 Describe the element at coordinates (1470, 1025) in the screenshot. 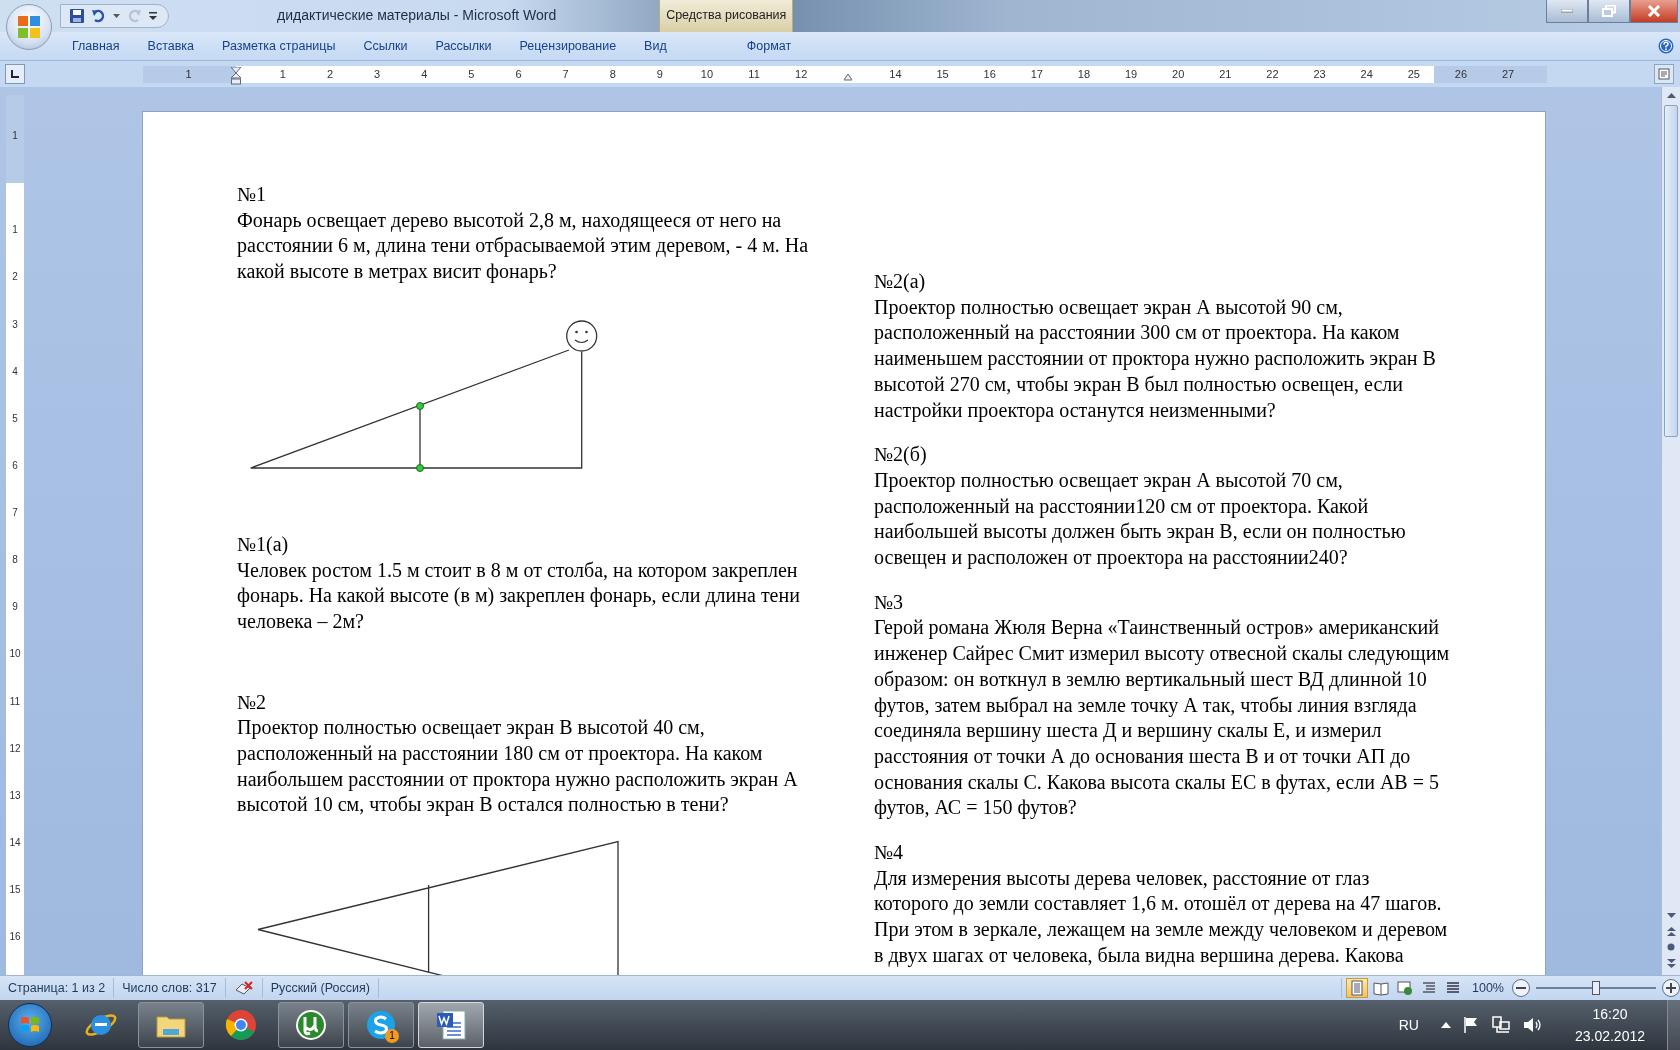

I see `flag-icon` at that location.